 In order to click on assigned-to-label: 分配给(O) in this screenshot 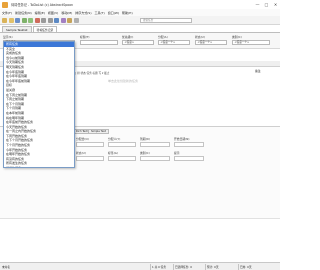, I will do `click(82, 139)`.